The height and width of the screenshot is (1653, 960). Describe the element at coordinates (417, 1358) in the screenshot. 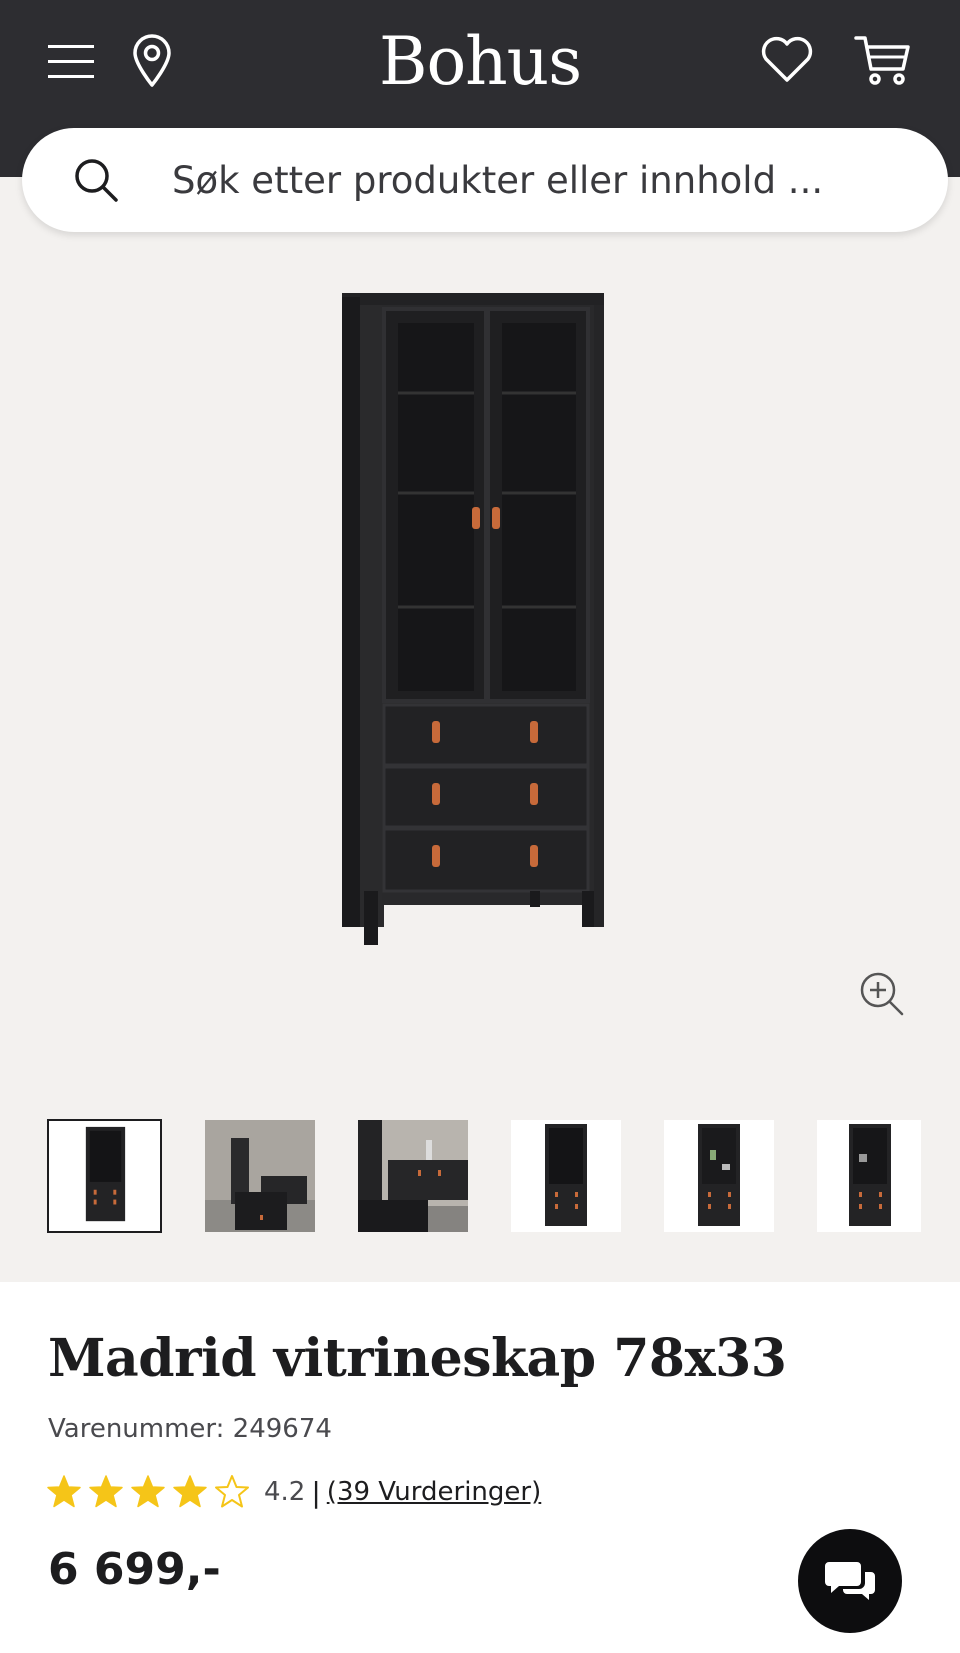

I see `product-title: Madrid vitrineskap 78x33` at that location.